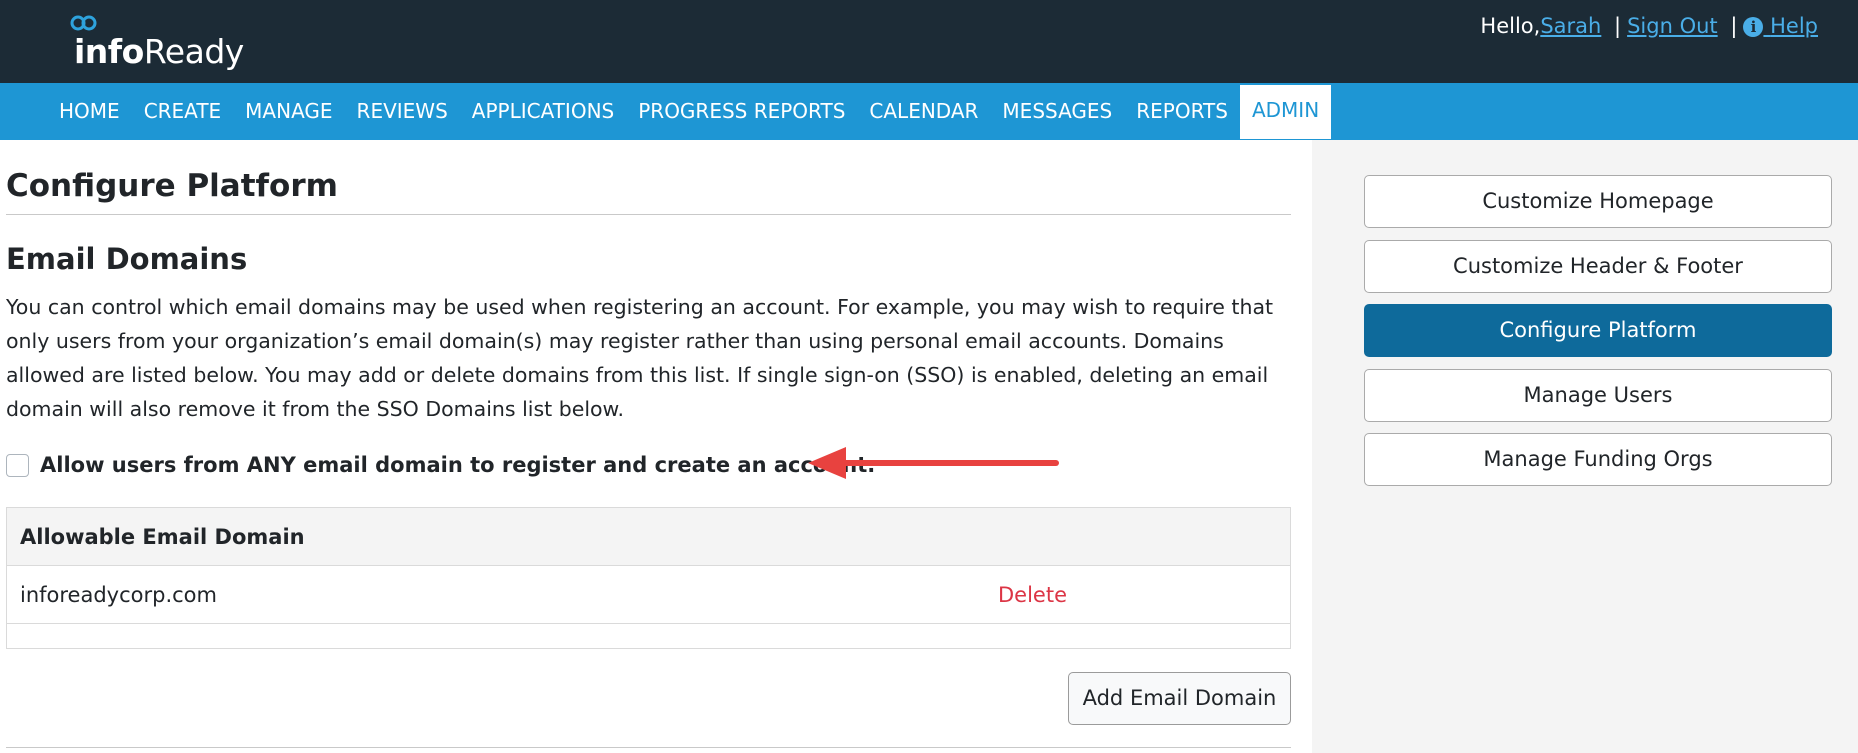 The height and width of the screenshot is (753, 1858). What do you see at coordinates (17, 465) in the screenshot?
I see `allow-any-domain-checkbox` at bounding box center [17, 465].